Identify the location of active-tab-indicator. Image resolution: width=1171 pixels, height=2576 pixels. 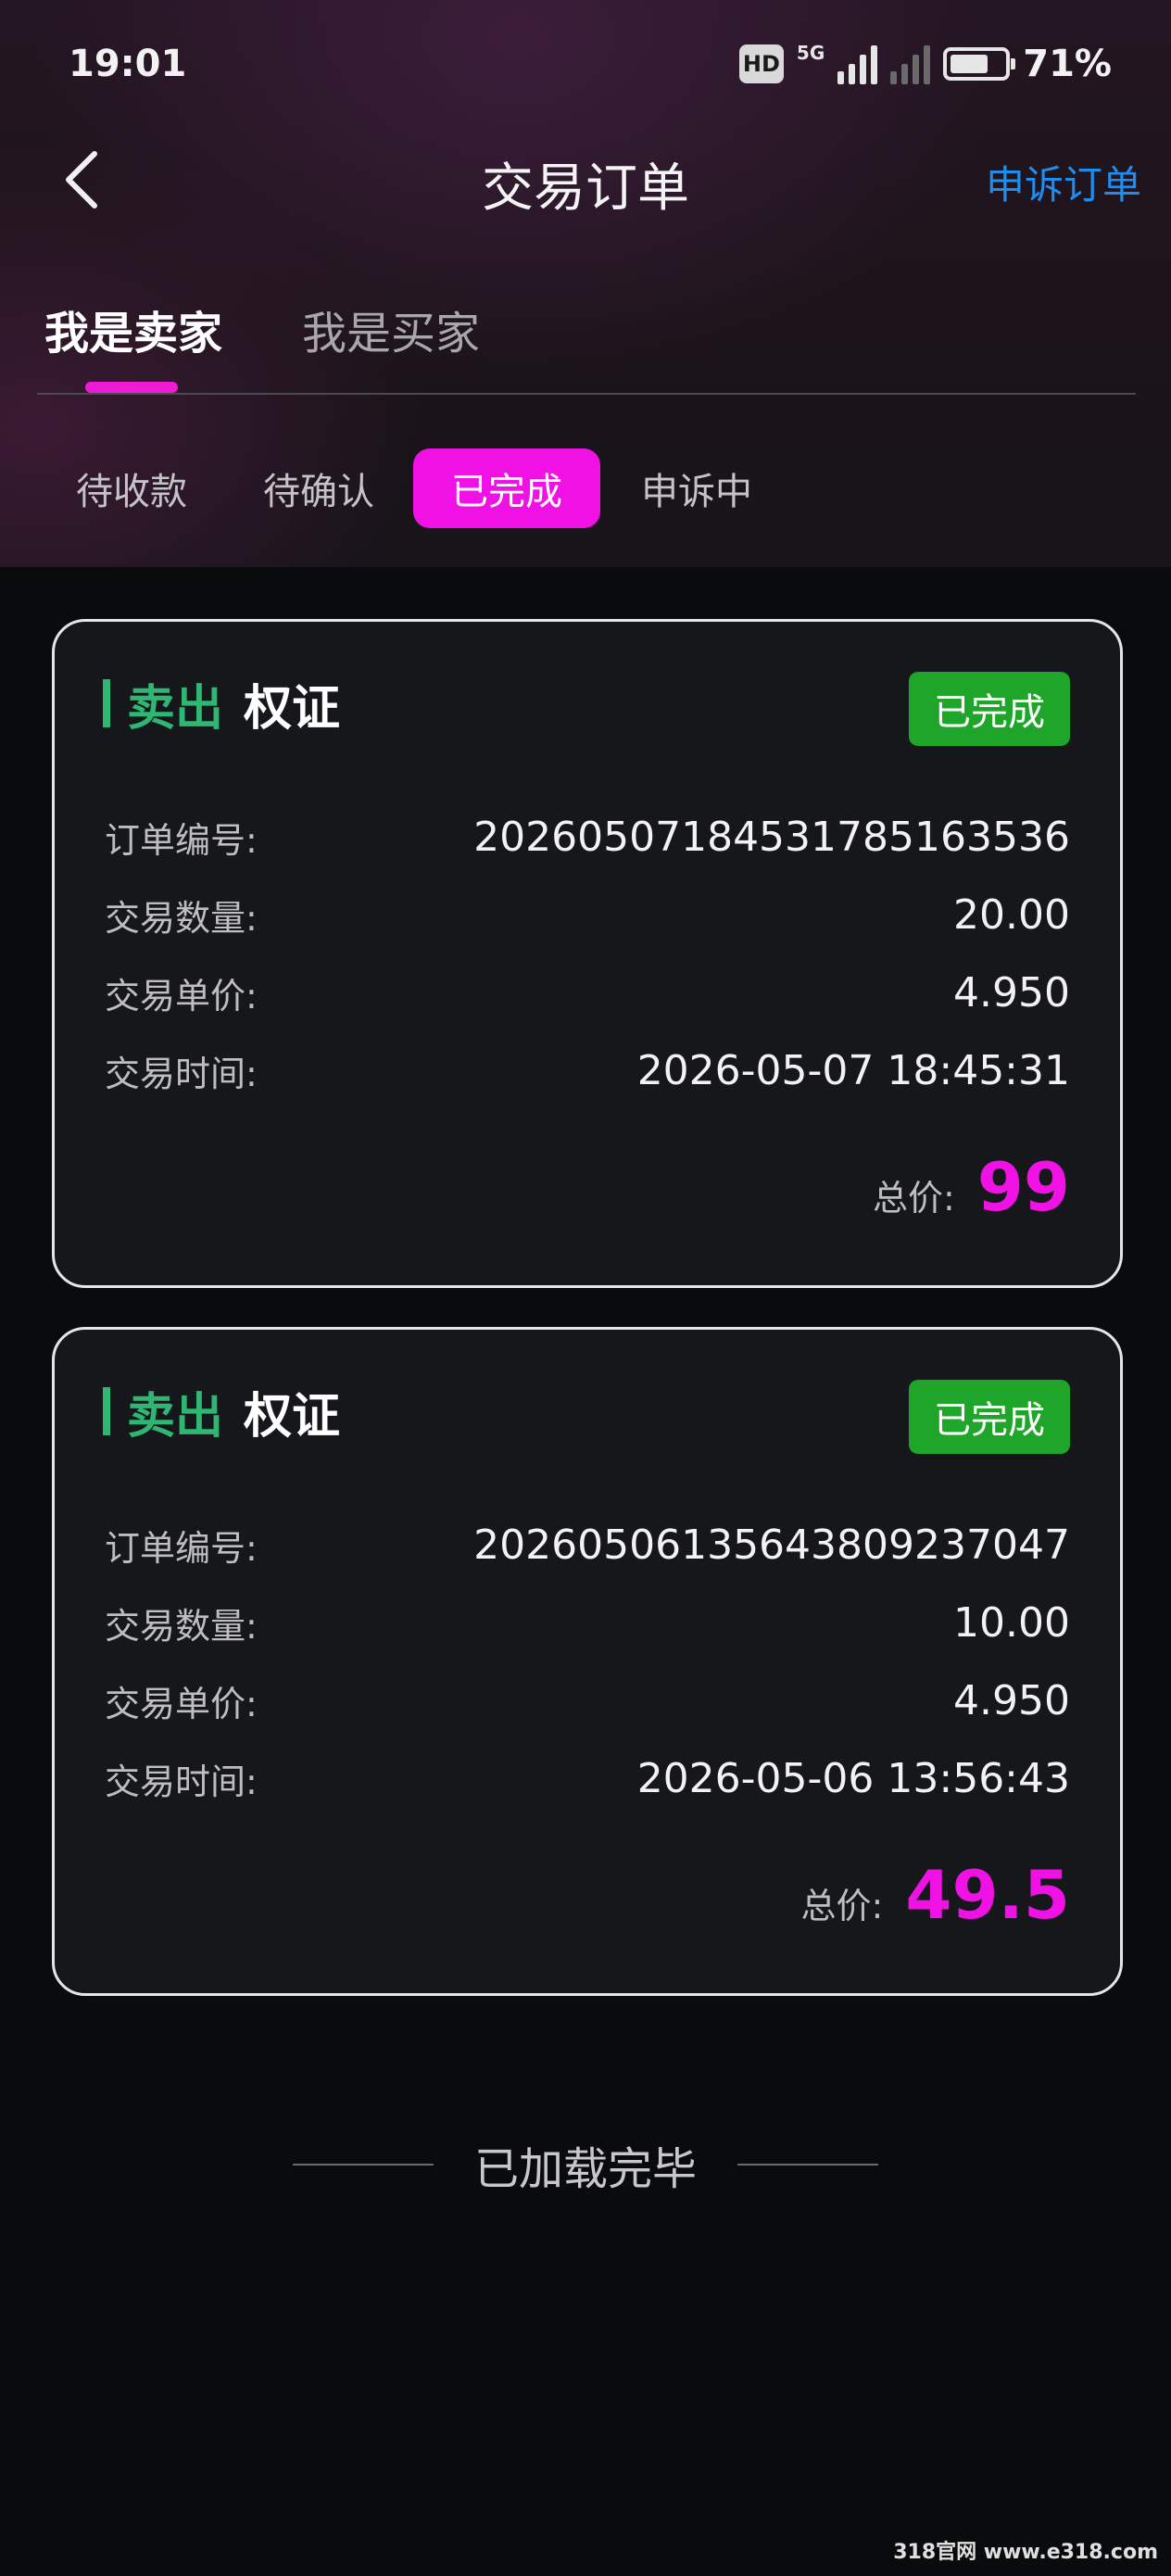
(131, 388).